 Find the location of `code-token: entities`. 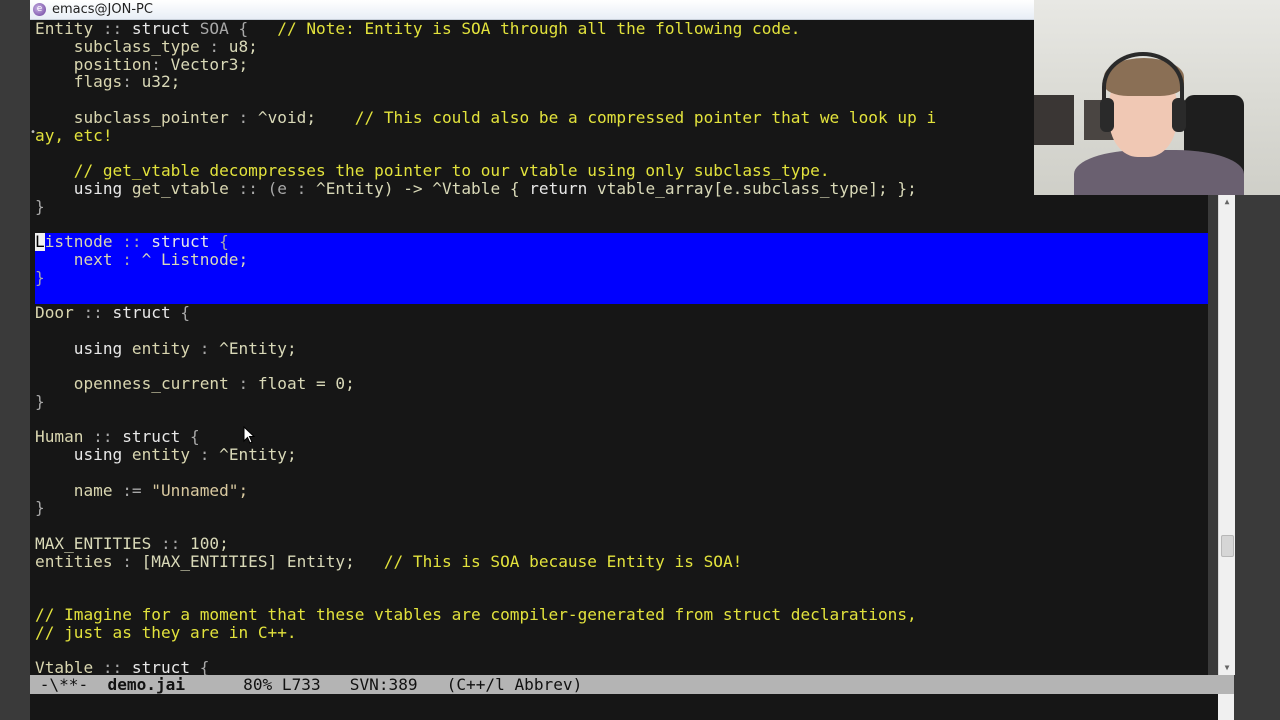

code-token: entities is located at coordinates (74, 561).